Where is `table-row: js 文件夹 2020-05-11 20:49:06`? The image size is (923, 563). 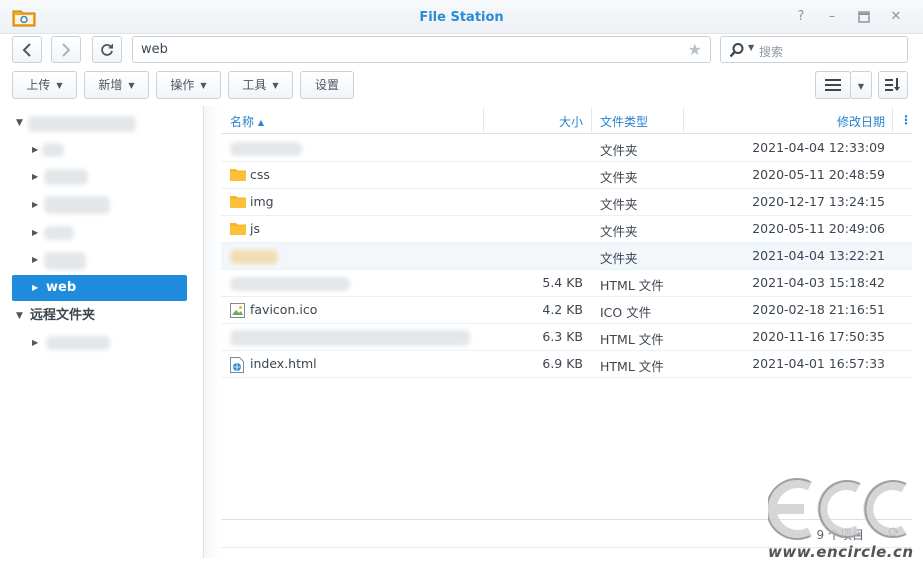 table-row: js 文件夹 2020-05-11 20:49:06 is located at coordinates (566, 229).